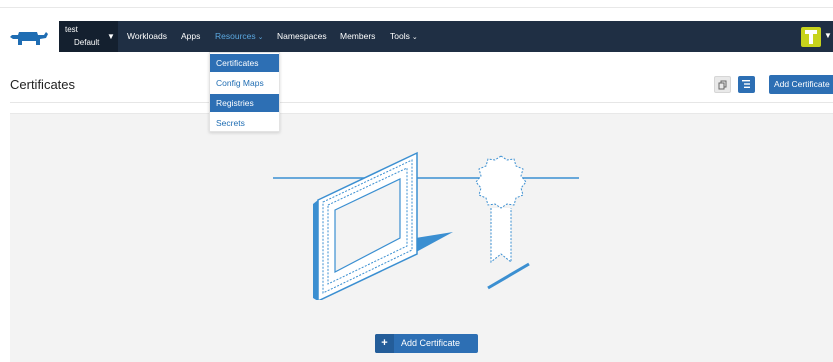  I want to click on avatar-glyph-icon, so click(811, 37).